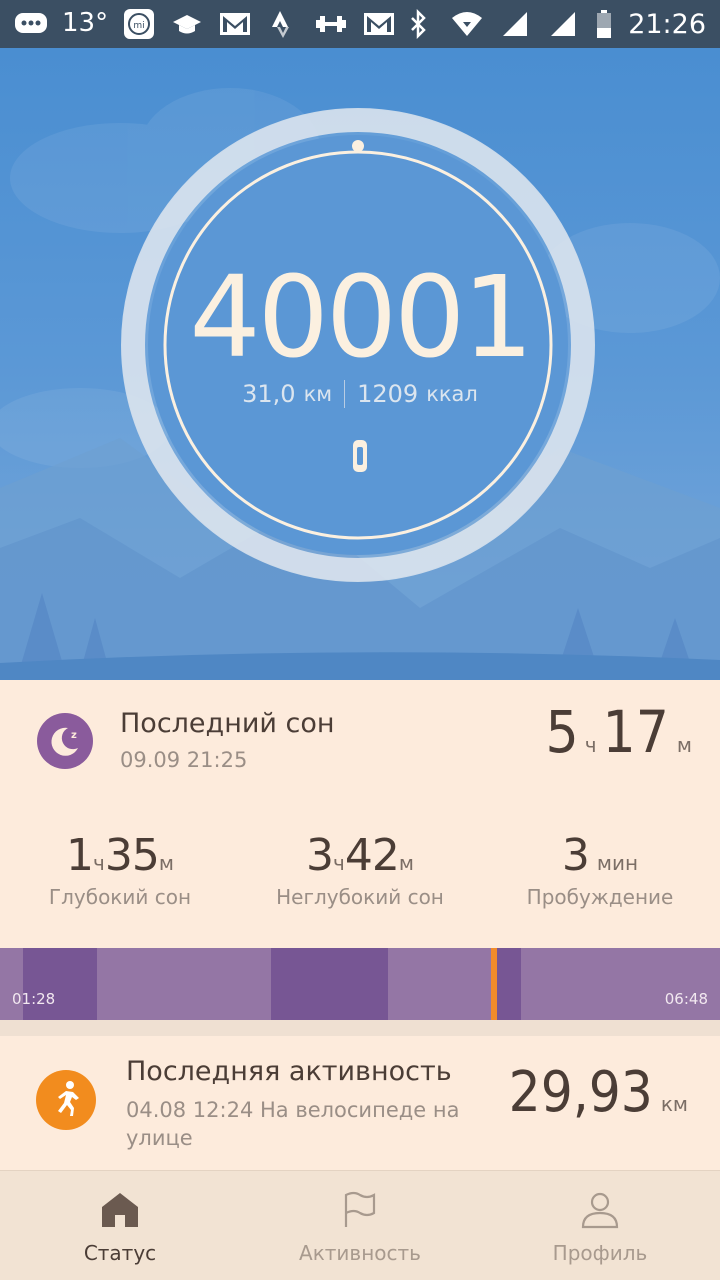  Describe the element at coordinates (360, 456) in the screenshot. I see `band-icon` at that location.